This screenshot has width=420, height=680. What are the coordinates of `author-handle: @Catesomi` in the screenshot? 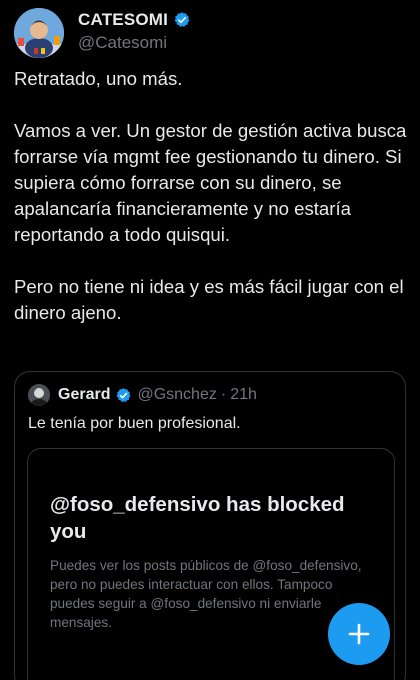 It's located at (134, 43).